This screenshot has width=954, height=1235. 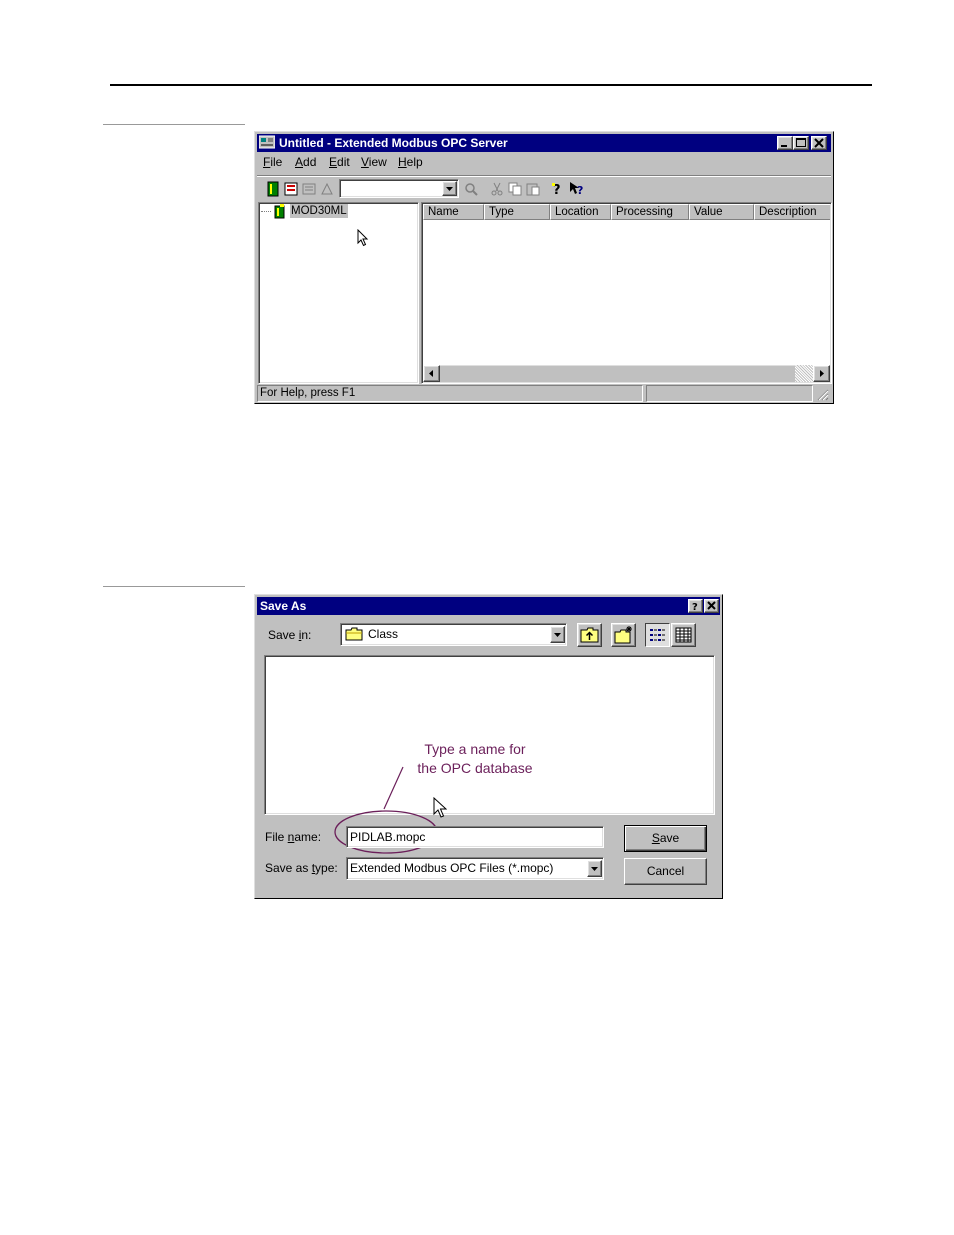 What do you see at coordinates (475, 749) in the screenshot?
I see `annotation-line-1: Type a name for` at bounding box center [475, 749].